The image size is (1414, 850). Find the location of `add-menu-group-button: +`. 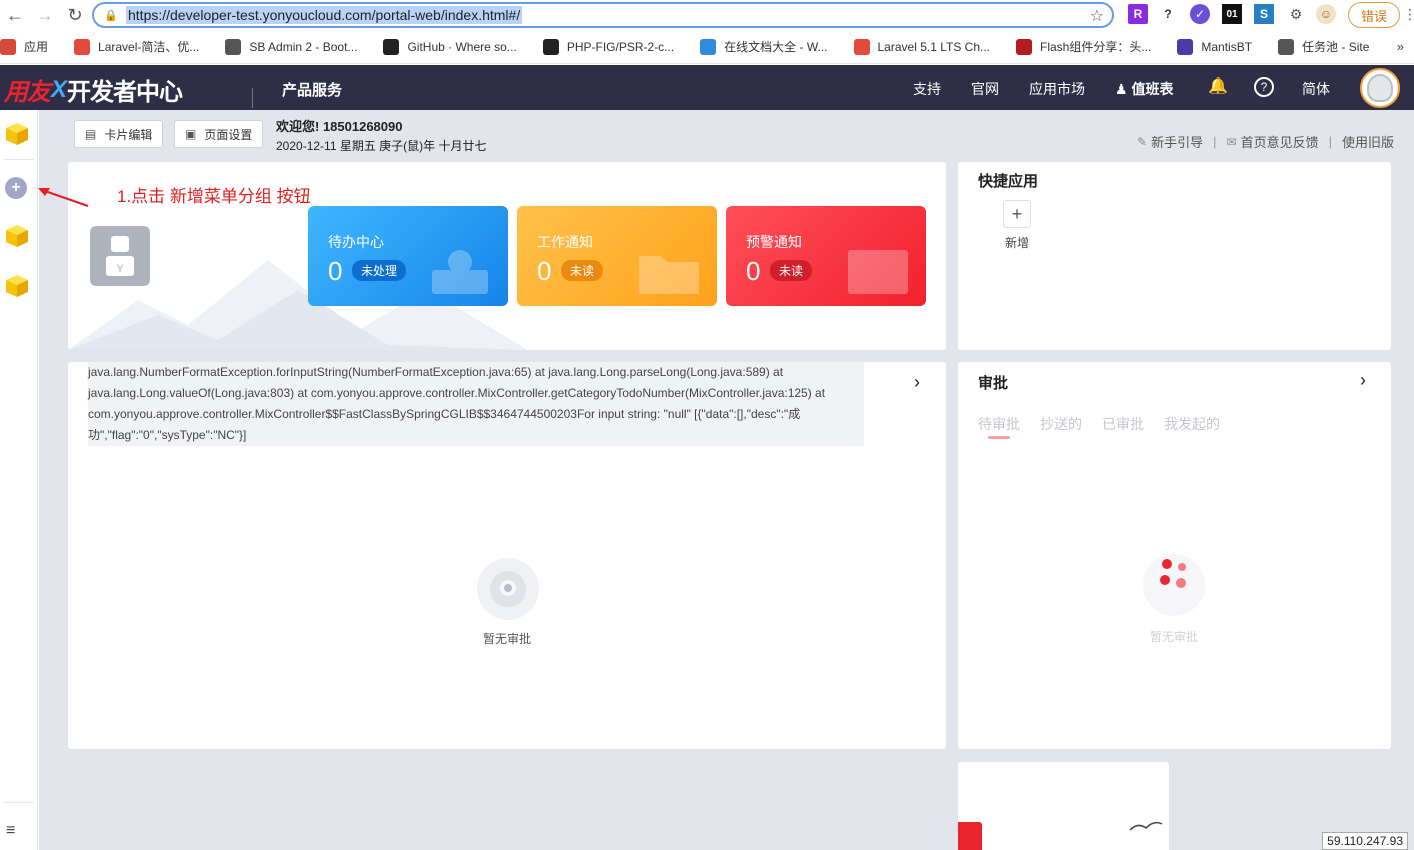

add-menu-group-button: + is located at coordinates (16, 188).